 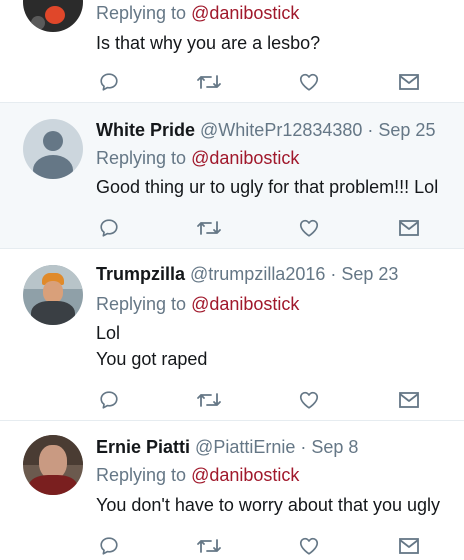 What do you see at coordinates (257, 274) in the screenshot?
I see `handle: @trumpzilla2016` at bounding box center [257, 274].